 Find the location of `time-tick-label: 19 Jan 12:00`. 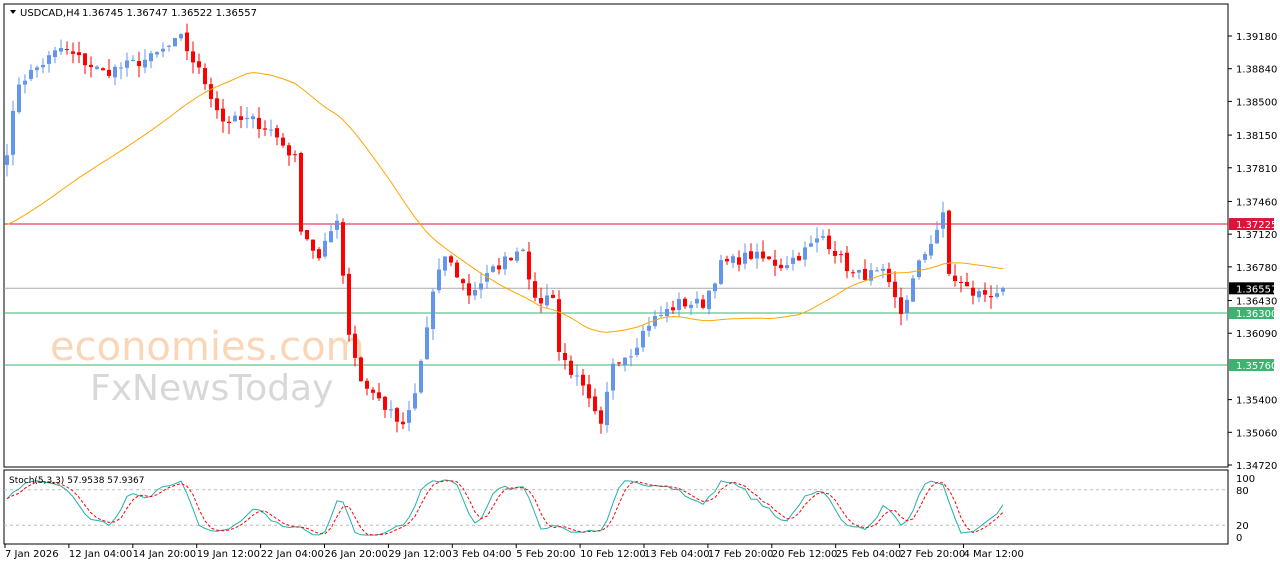

time-tick-label: 19 Jan 12:00 is located at coordinates (228, 554).